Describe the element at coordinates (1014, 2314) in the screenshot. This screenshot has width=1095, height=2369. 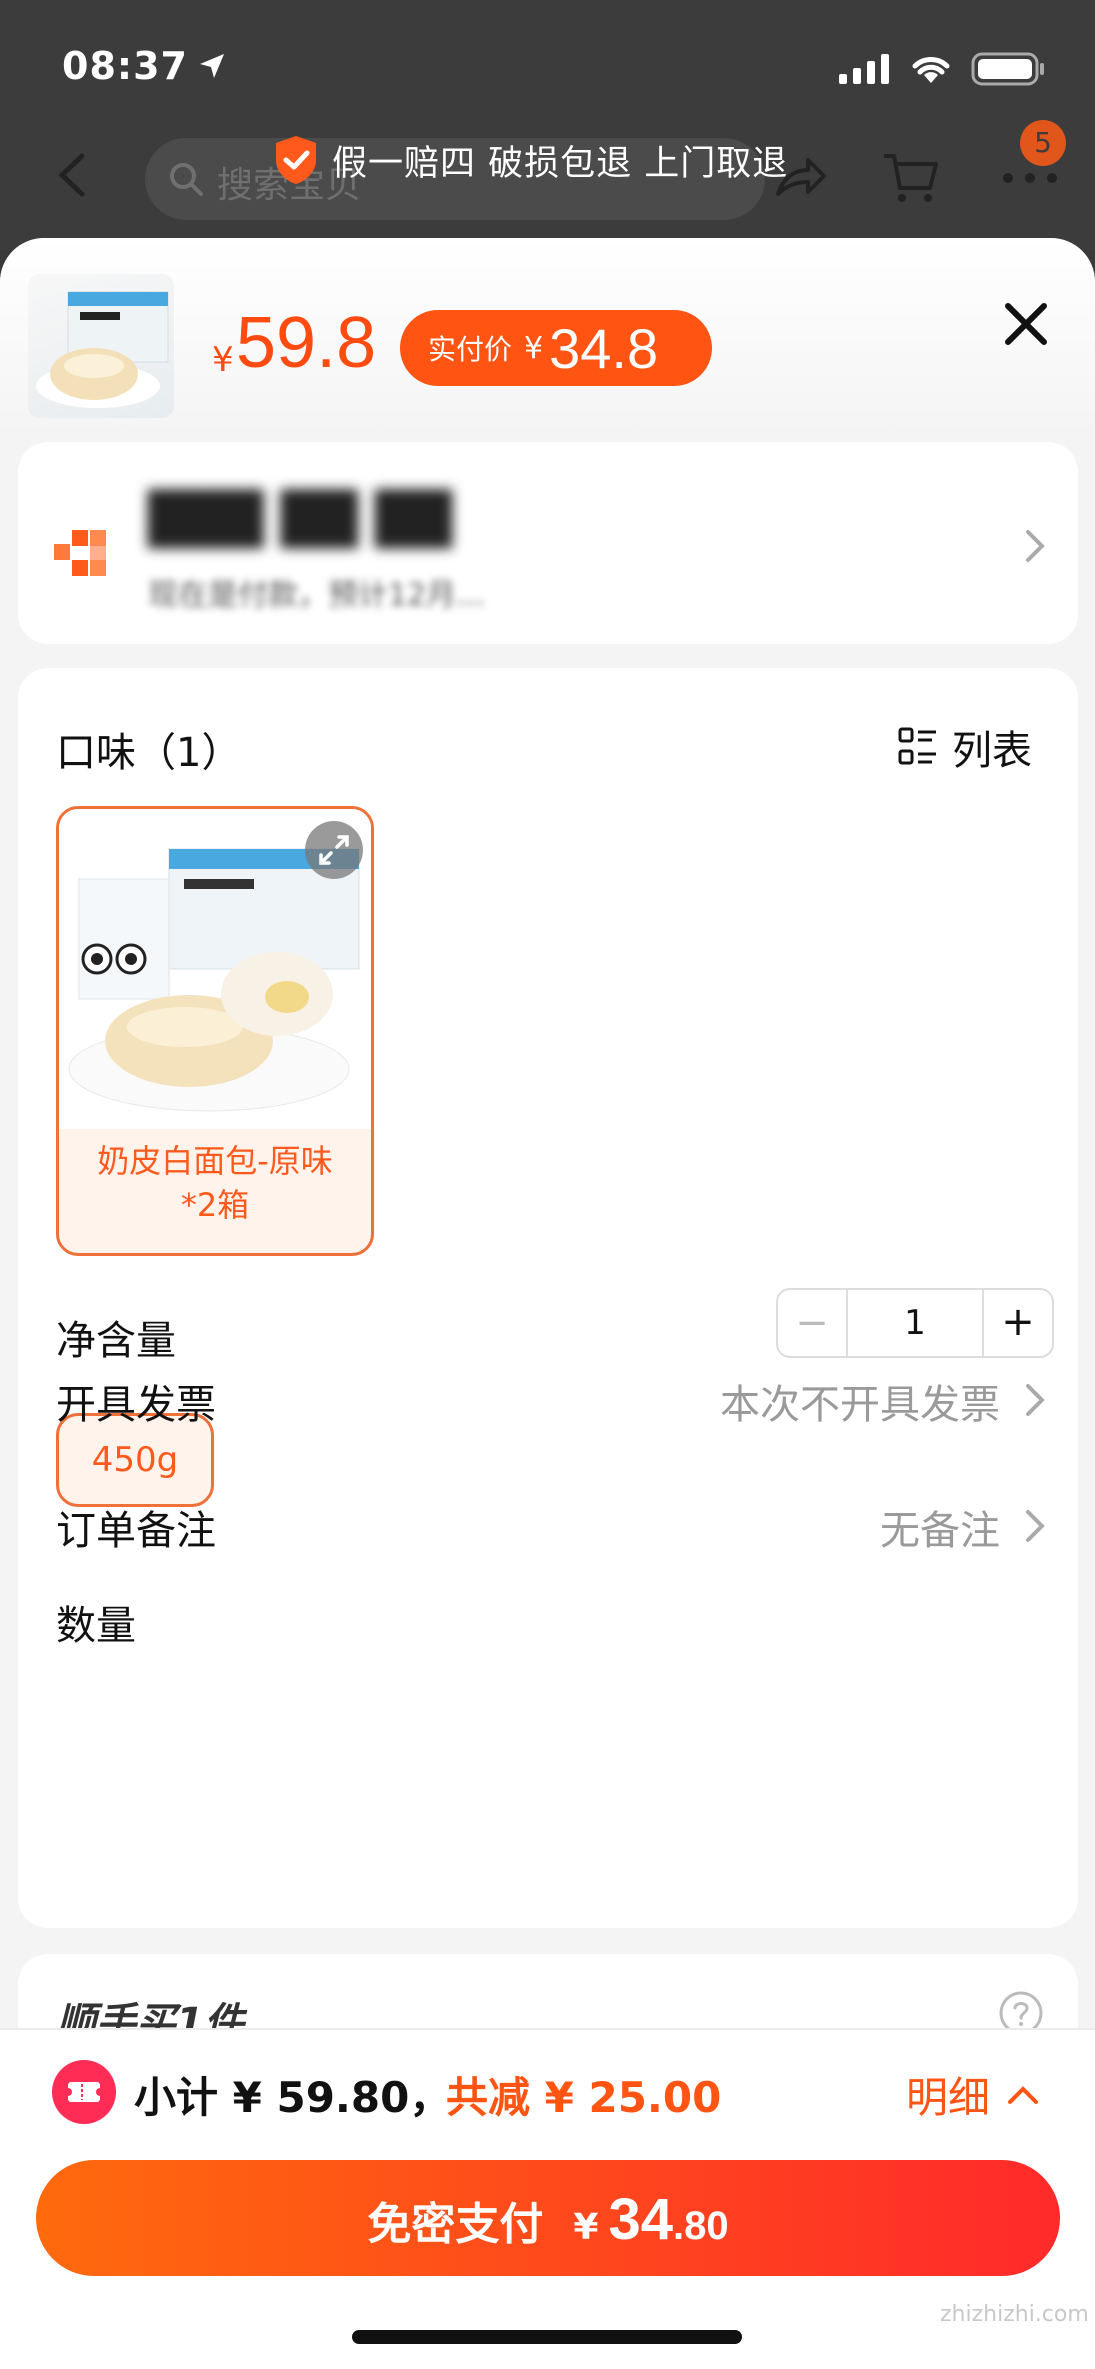
I see `watermark: zhizhizhi.com` at that location.